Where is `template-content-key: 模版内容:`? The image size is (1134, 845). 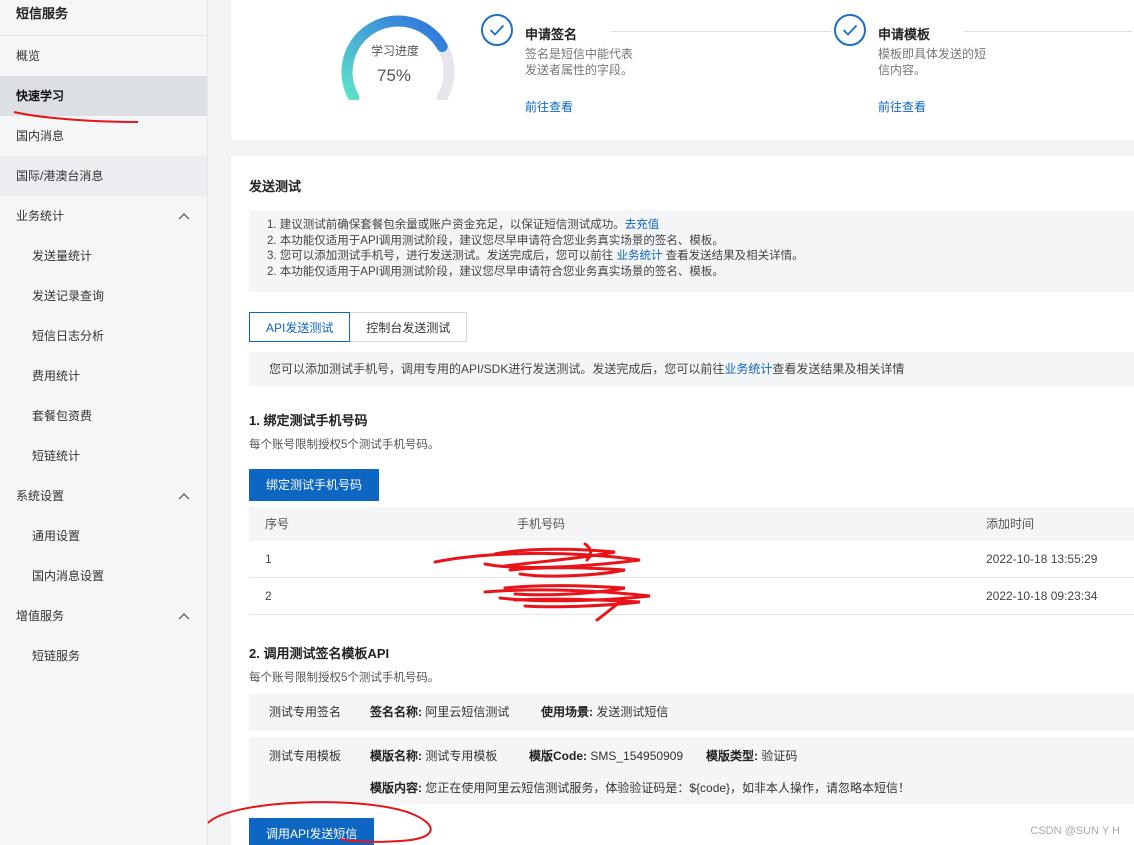
template-content-key: 模版内容: is located at coordinates (396, 788).